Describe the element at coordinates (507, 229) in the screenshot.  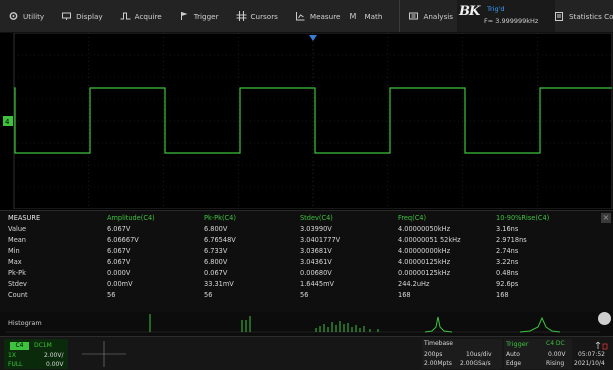
I see `cell: 3.16ns` at that location.